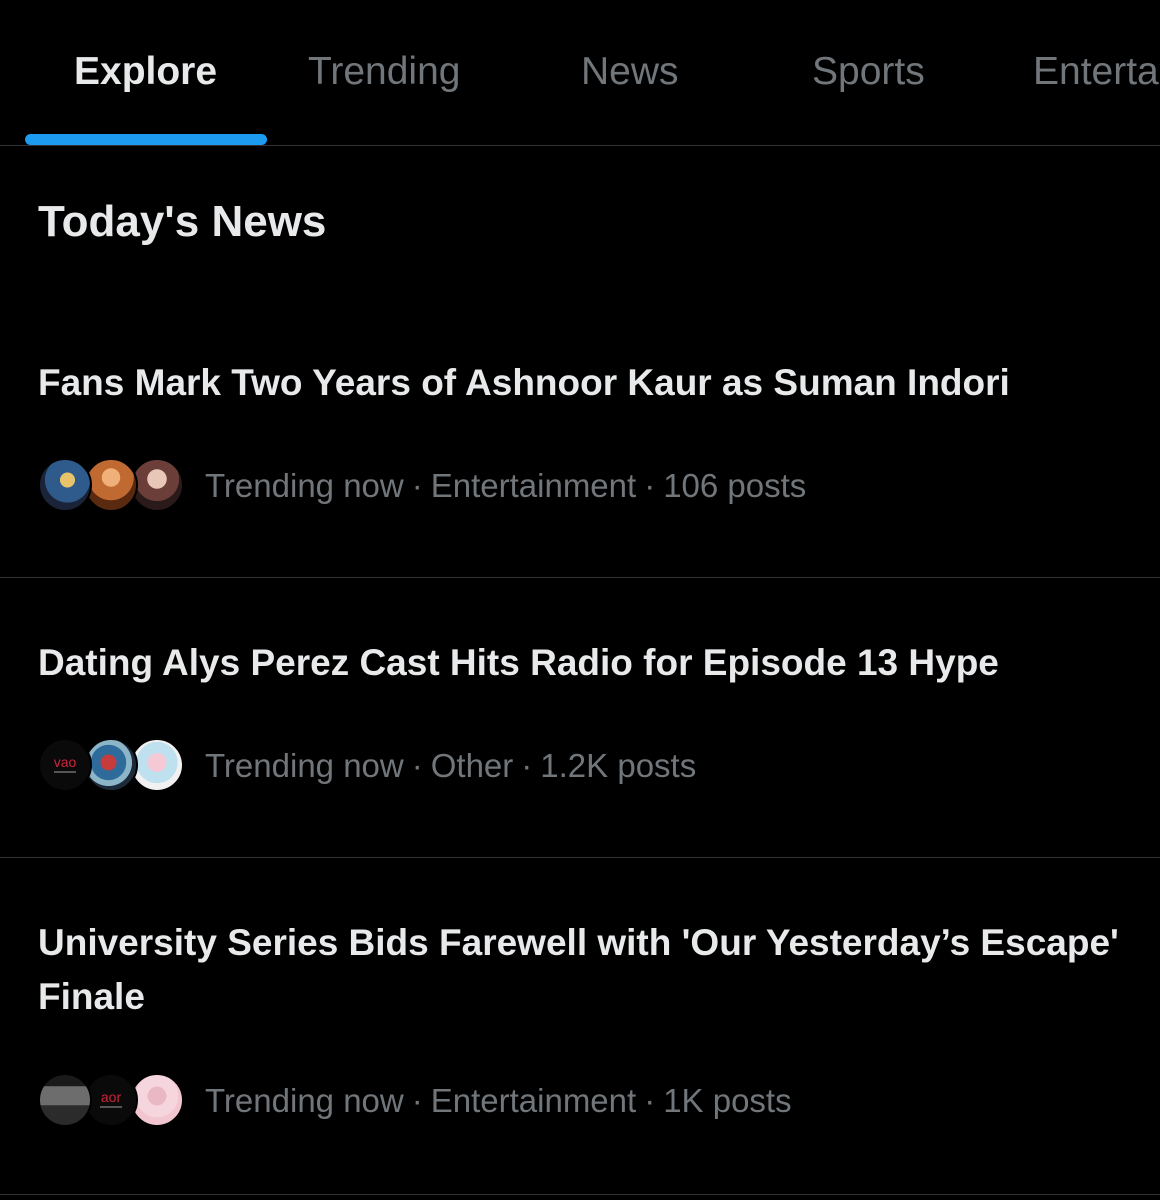 The height and width of the screenshot is (1200, 1160). I want to click on active-tab-indicator, so click(146, 139).